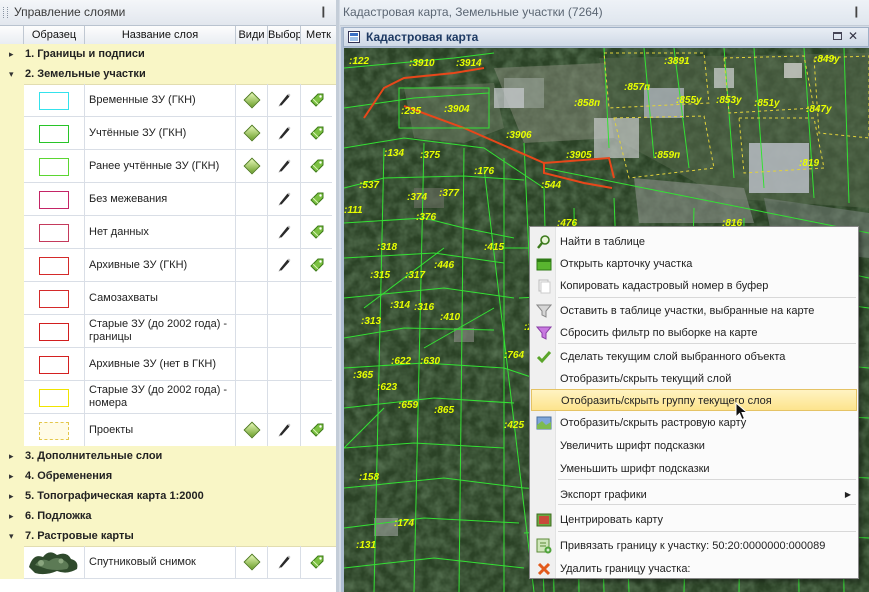  I want to click on layer-group-5: ▸ 5. Топографическая карта 1:2000, so click(168, 496).